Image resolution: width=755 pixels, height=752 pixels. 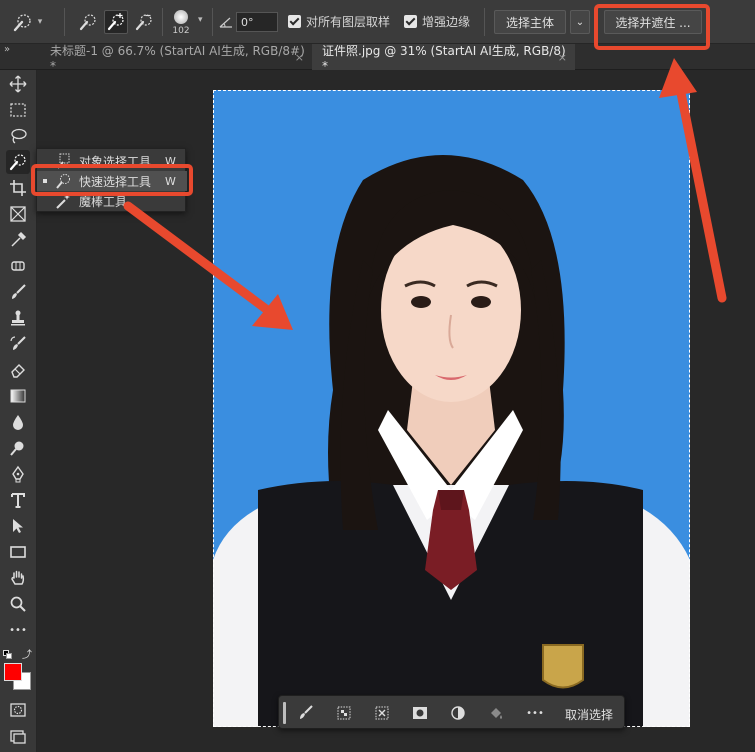 I want to click on create-mask-button, so click(x=420, y=713).